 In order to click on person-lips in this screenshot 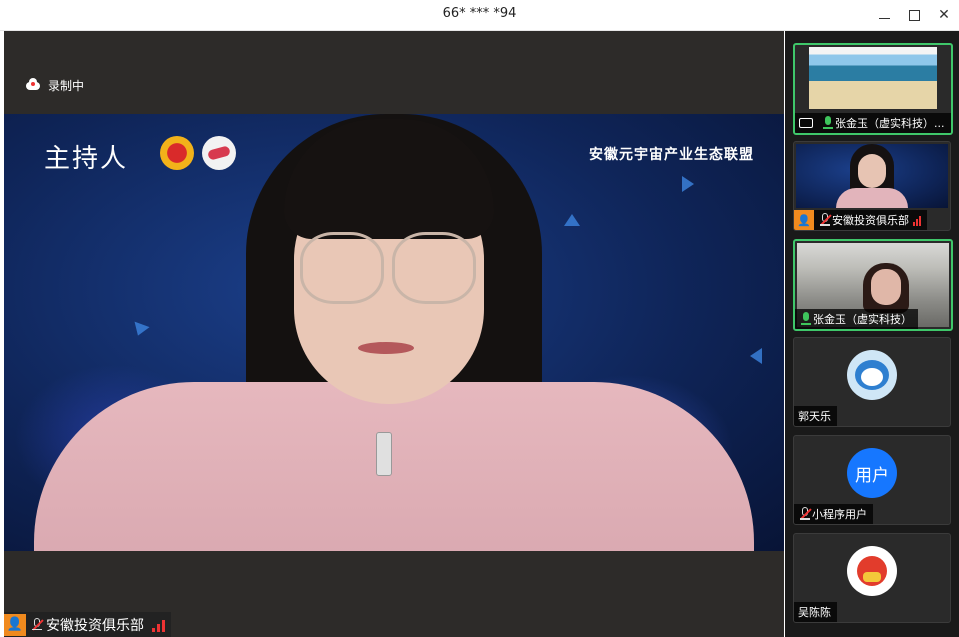, I will do `click(386, 348)`.